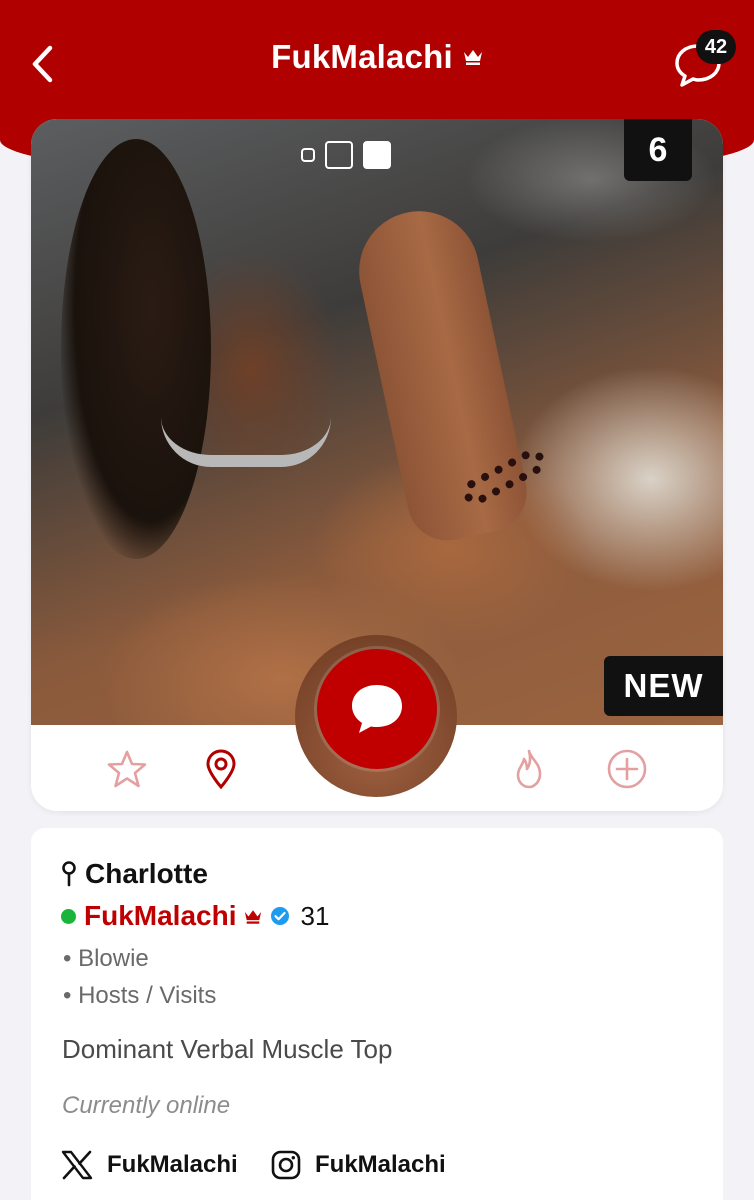 The image size is (754, 1200). Describe the element at coordinates (69, 874) in the screenshot. I see `map-pin-icon` at that location.